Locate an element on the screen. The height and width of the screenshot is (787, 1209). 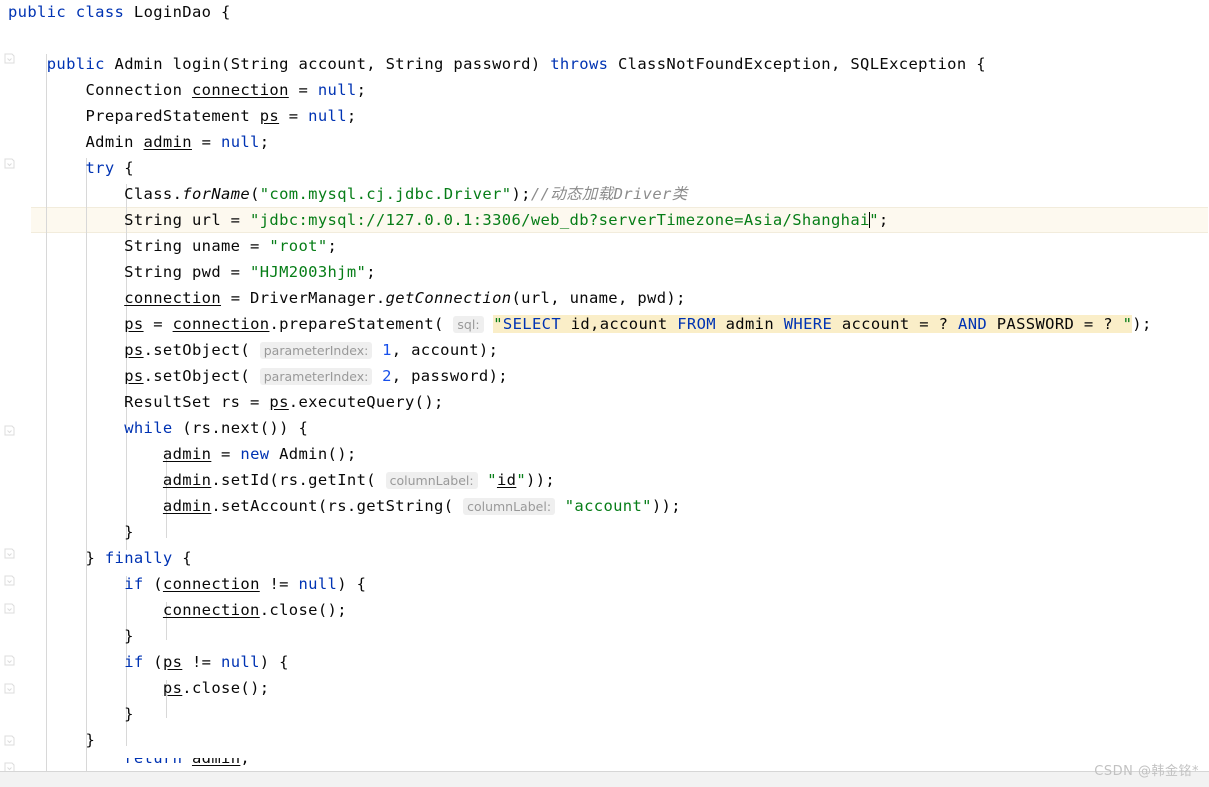
inlay-parameter-hint: columnLabel: is located at coordinates (431, 480).